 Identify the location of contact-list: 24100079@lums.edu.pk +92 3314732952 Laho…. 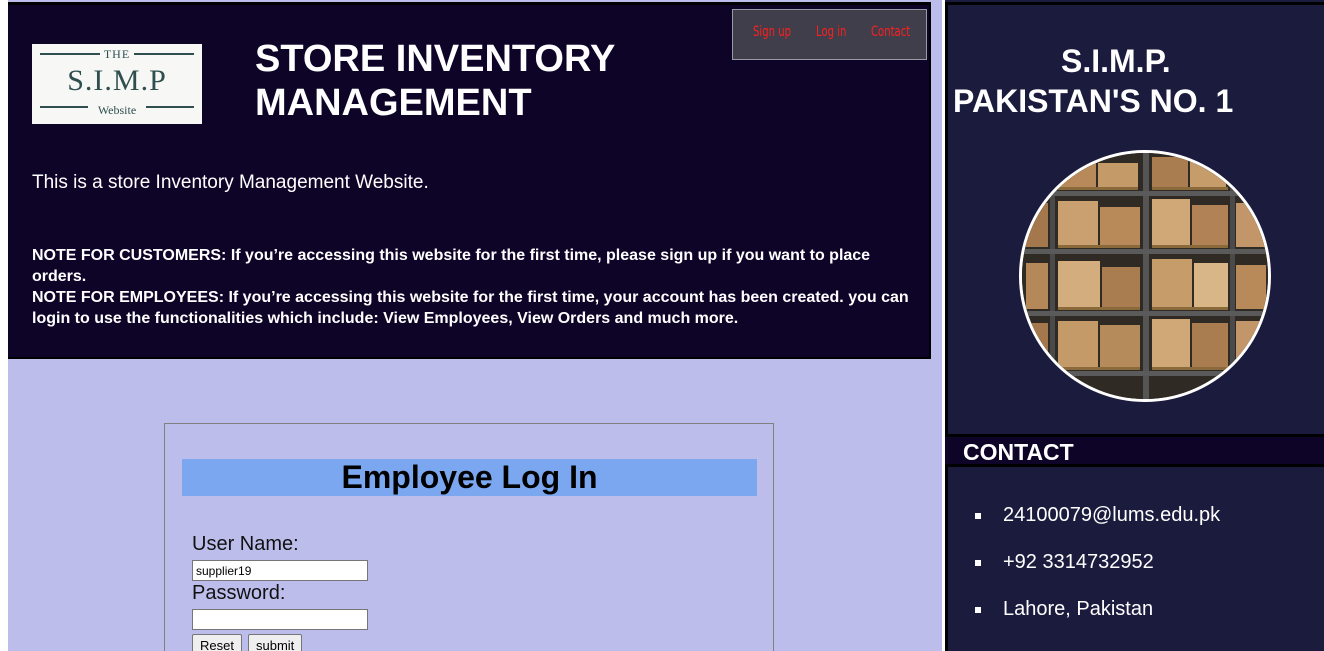
(1134, 559).